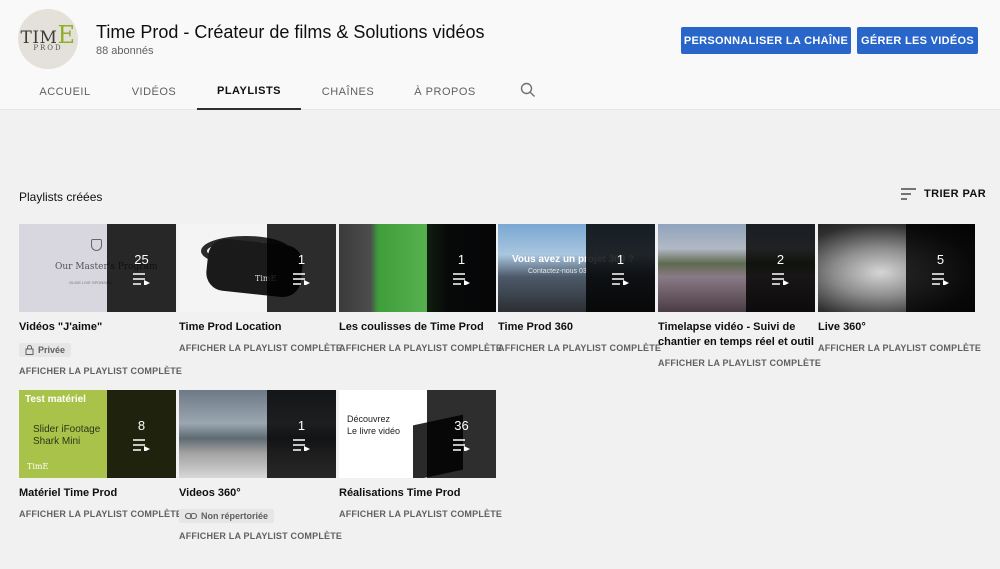 The width and height of the screenshot is (1000, 569). I want to click on tab-videos: VIDÉOS, so click(154, 92).